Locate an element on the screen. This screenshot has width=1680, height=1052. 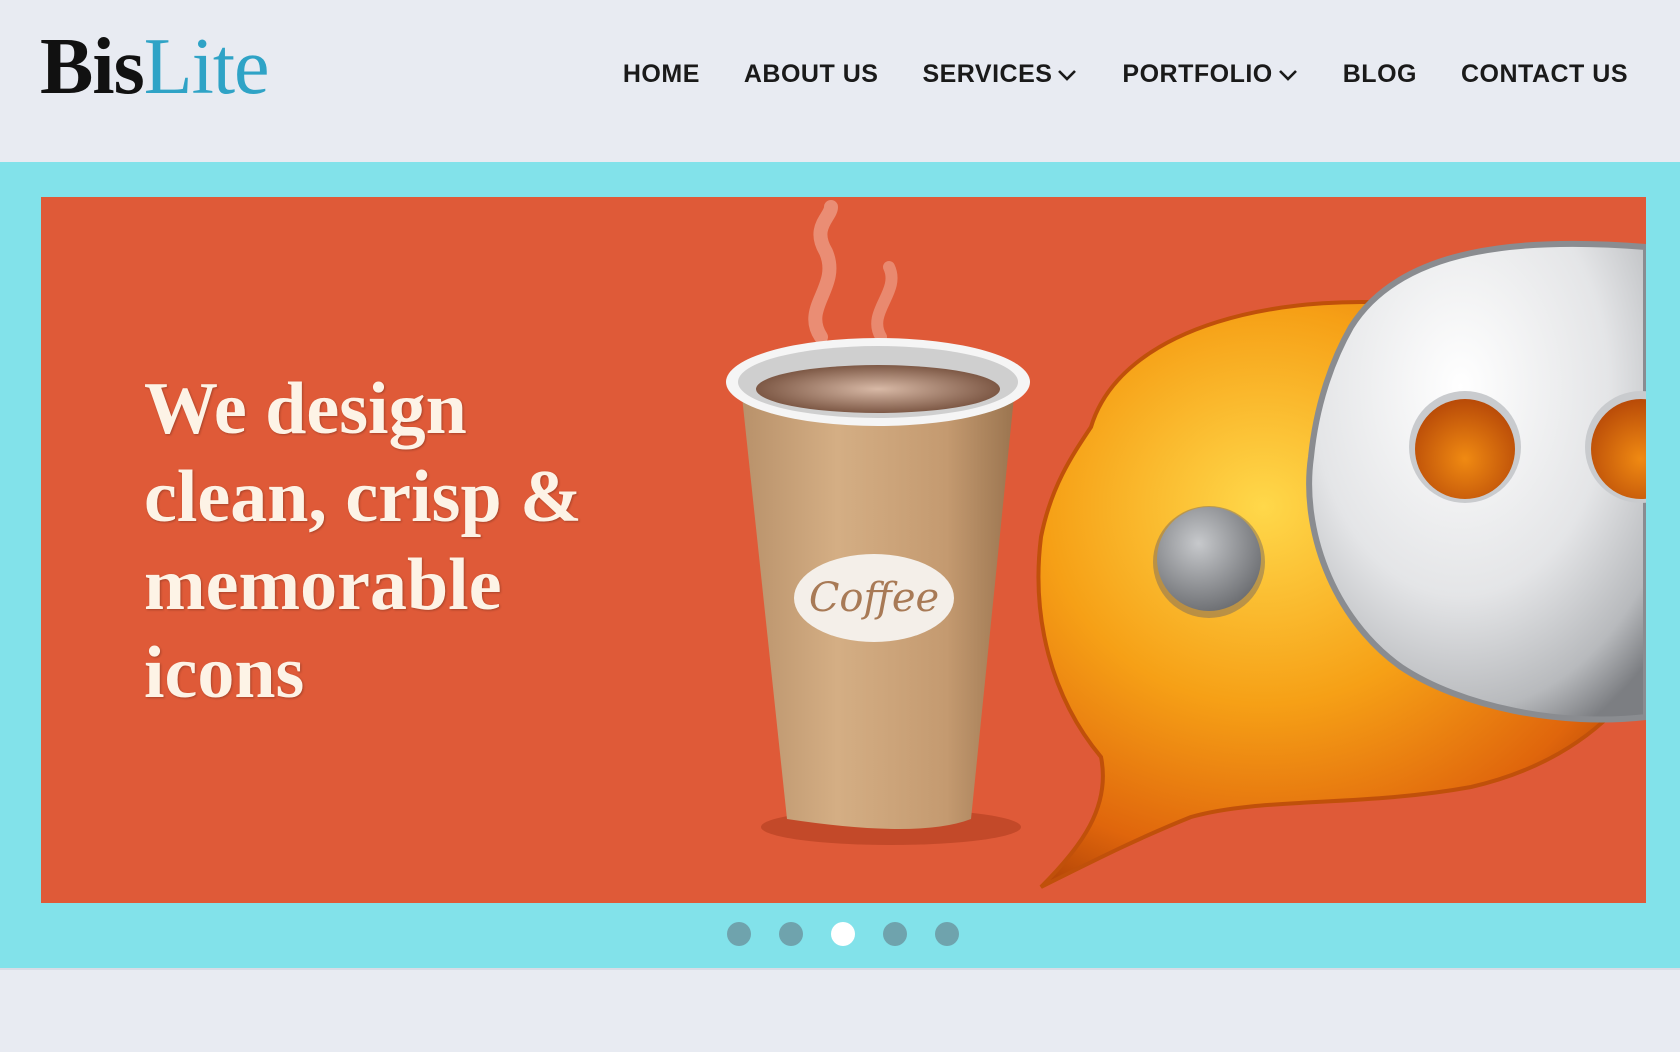
slider-pagination is located at coordinates (843, 934).